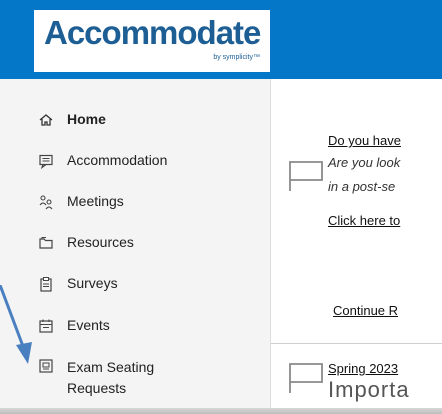 This screenshot has height=414, width=442. Describe the element at coordinates (221, 411) in the screenshot. I see `bottom-edge` at that location.